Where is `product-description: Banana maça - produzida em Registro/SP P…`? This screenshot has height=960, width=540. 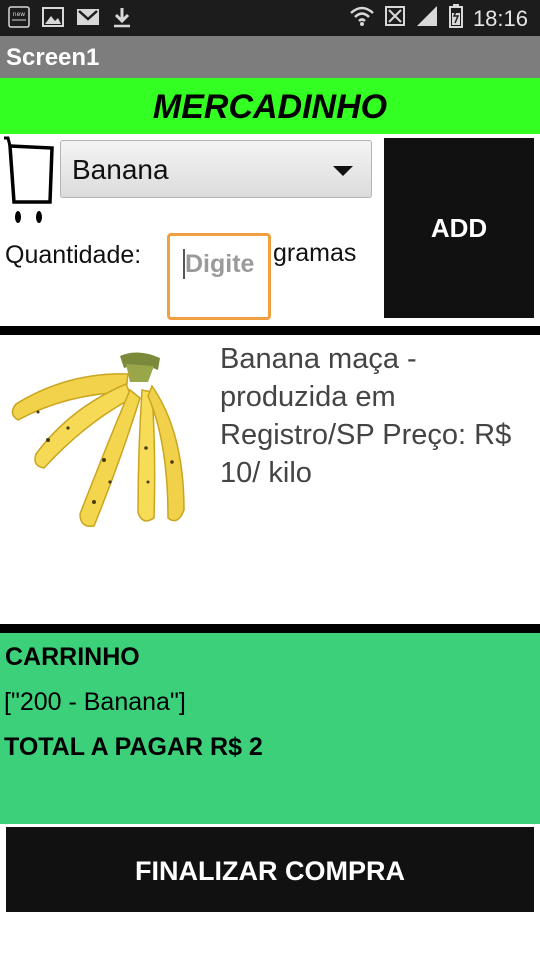
product-description: Banana maça - produzida em Registro/SP P… is located at coordinates (366, 416).